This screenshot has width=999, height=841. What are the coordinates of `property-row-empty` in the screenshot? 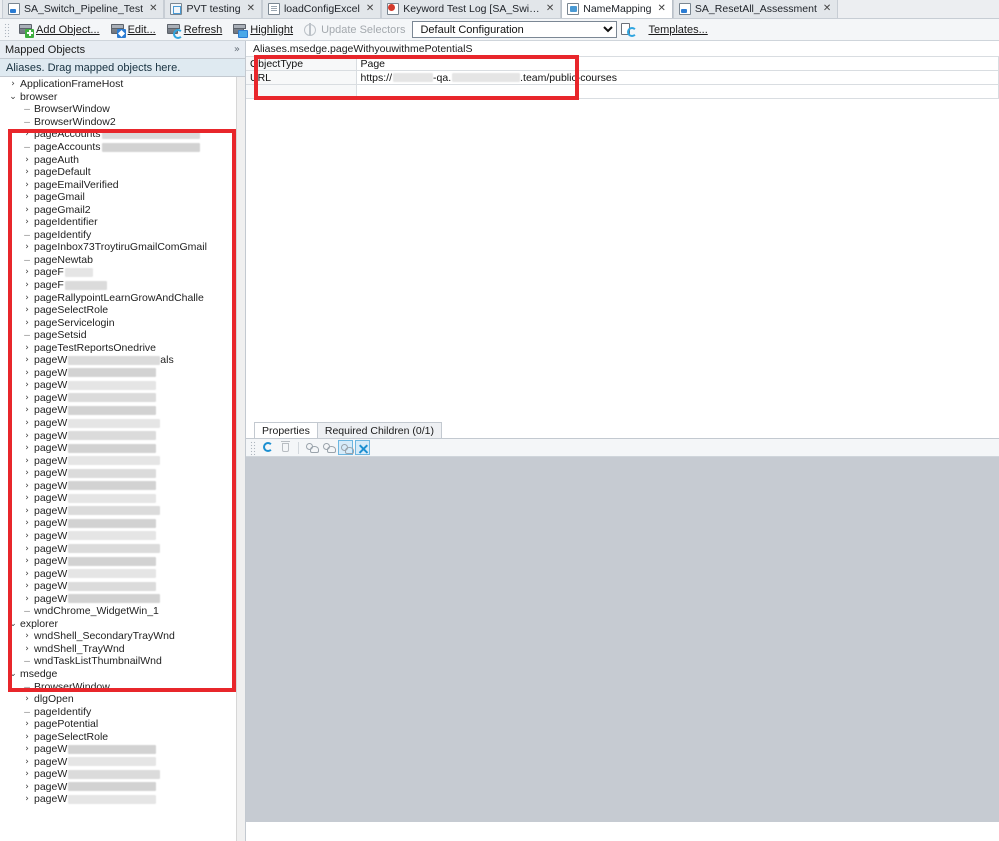 It's located at (622, 91).